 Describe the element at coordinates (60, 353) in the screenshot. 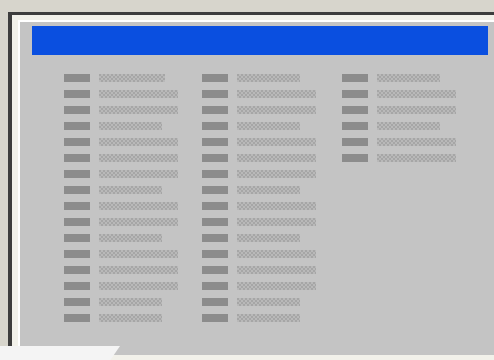

I see `bottom-strip` at that location.